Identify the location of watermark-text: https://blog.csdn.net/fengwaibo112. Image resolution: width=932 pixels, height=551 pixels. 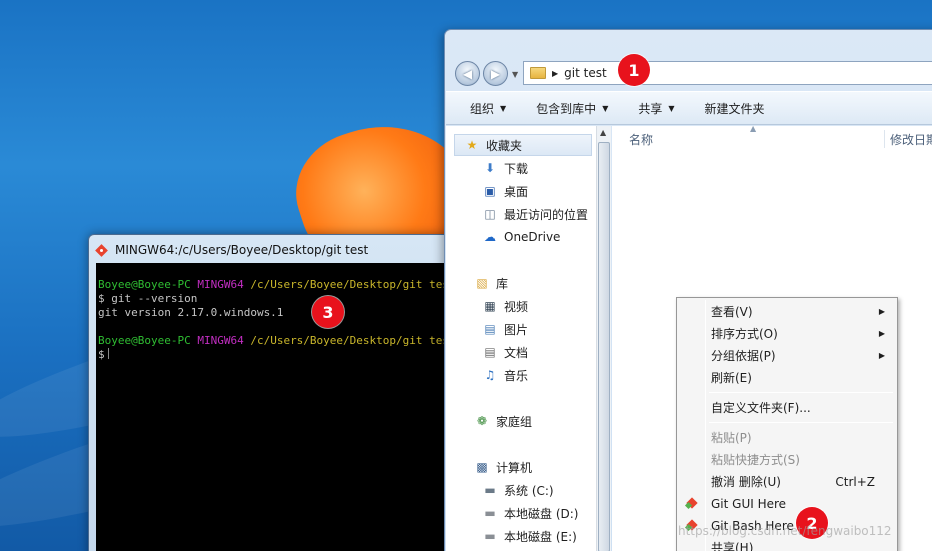
(785, 531).